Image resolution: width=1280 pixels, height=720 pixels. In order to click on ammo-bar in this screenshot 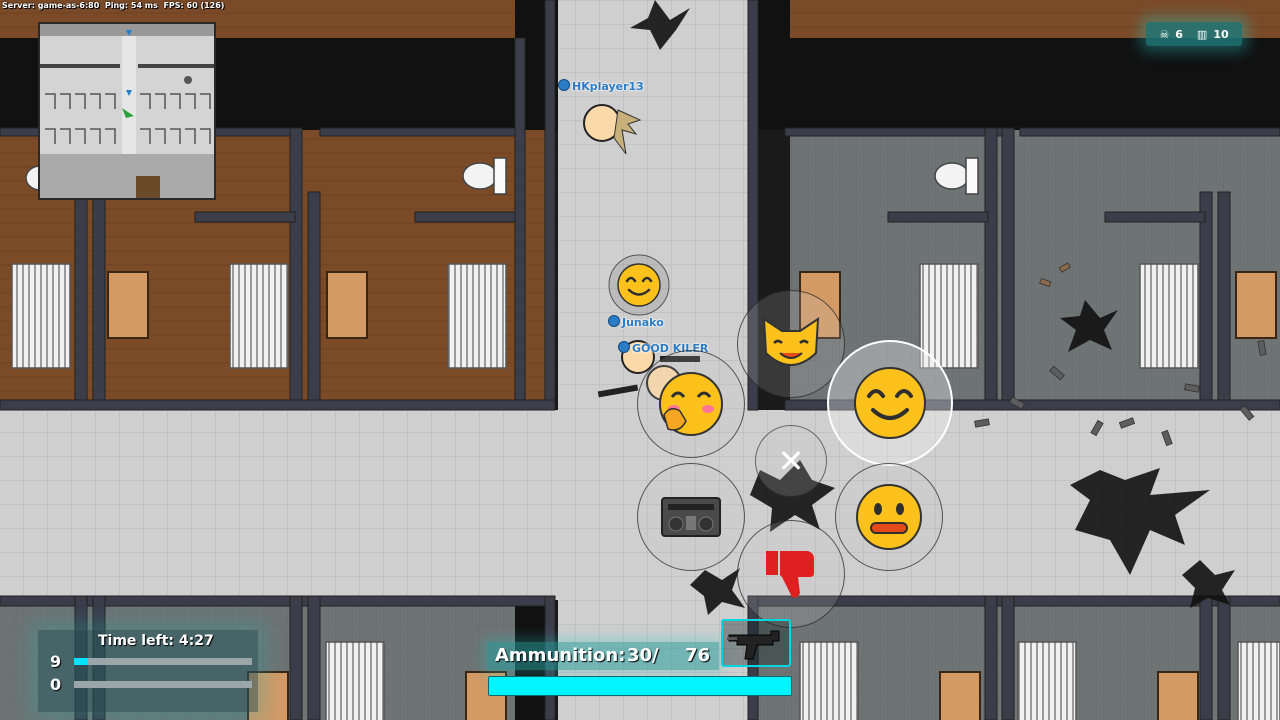, I will do `click(640, 686)`.